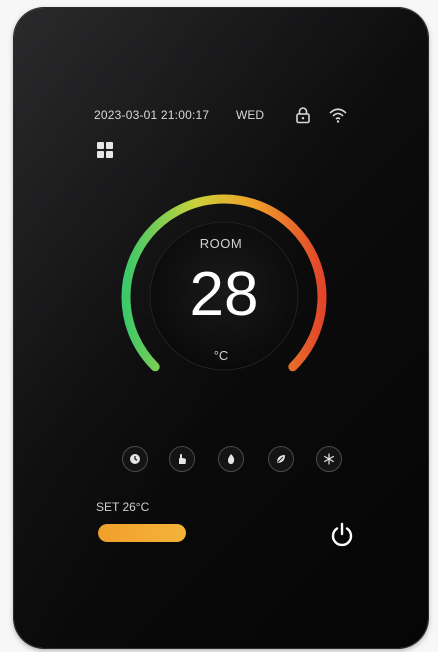 The height and width of the screenshot is (652, 438). I want to click on manual-mode-button, so click(182, 459).